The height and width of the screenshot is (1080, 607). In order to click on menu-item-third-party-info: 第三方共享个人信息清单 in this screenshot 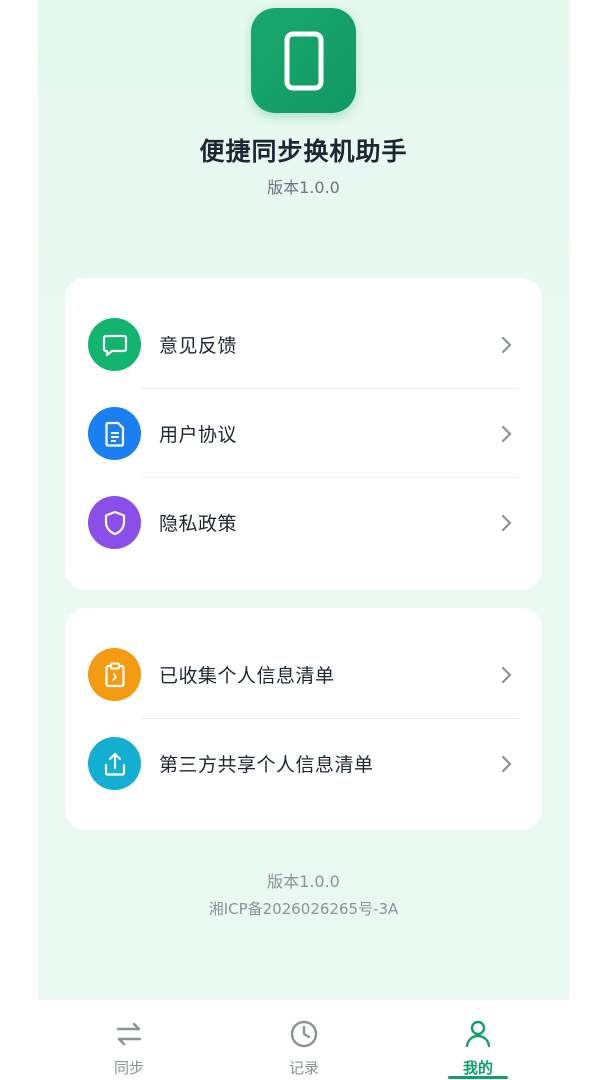, I will do `click(303, 763)`.